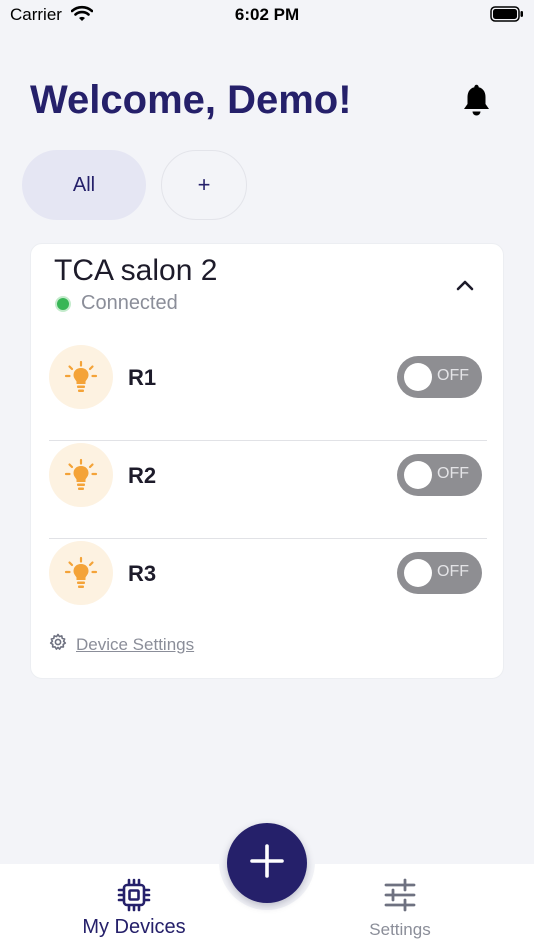 This screenshot has height=950, width=534. What do you see at coordinates (58, 644) in the screenshot?
I see `gear-icon` at bounding box center [58, 644].